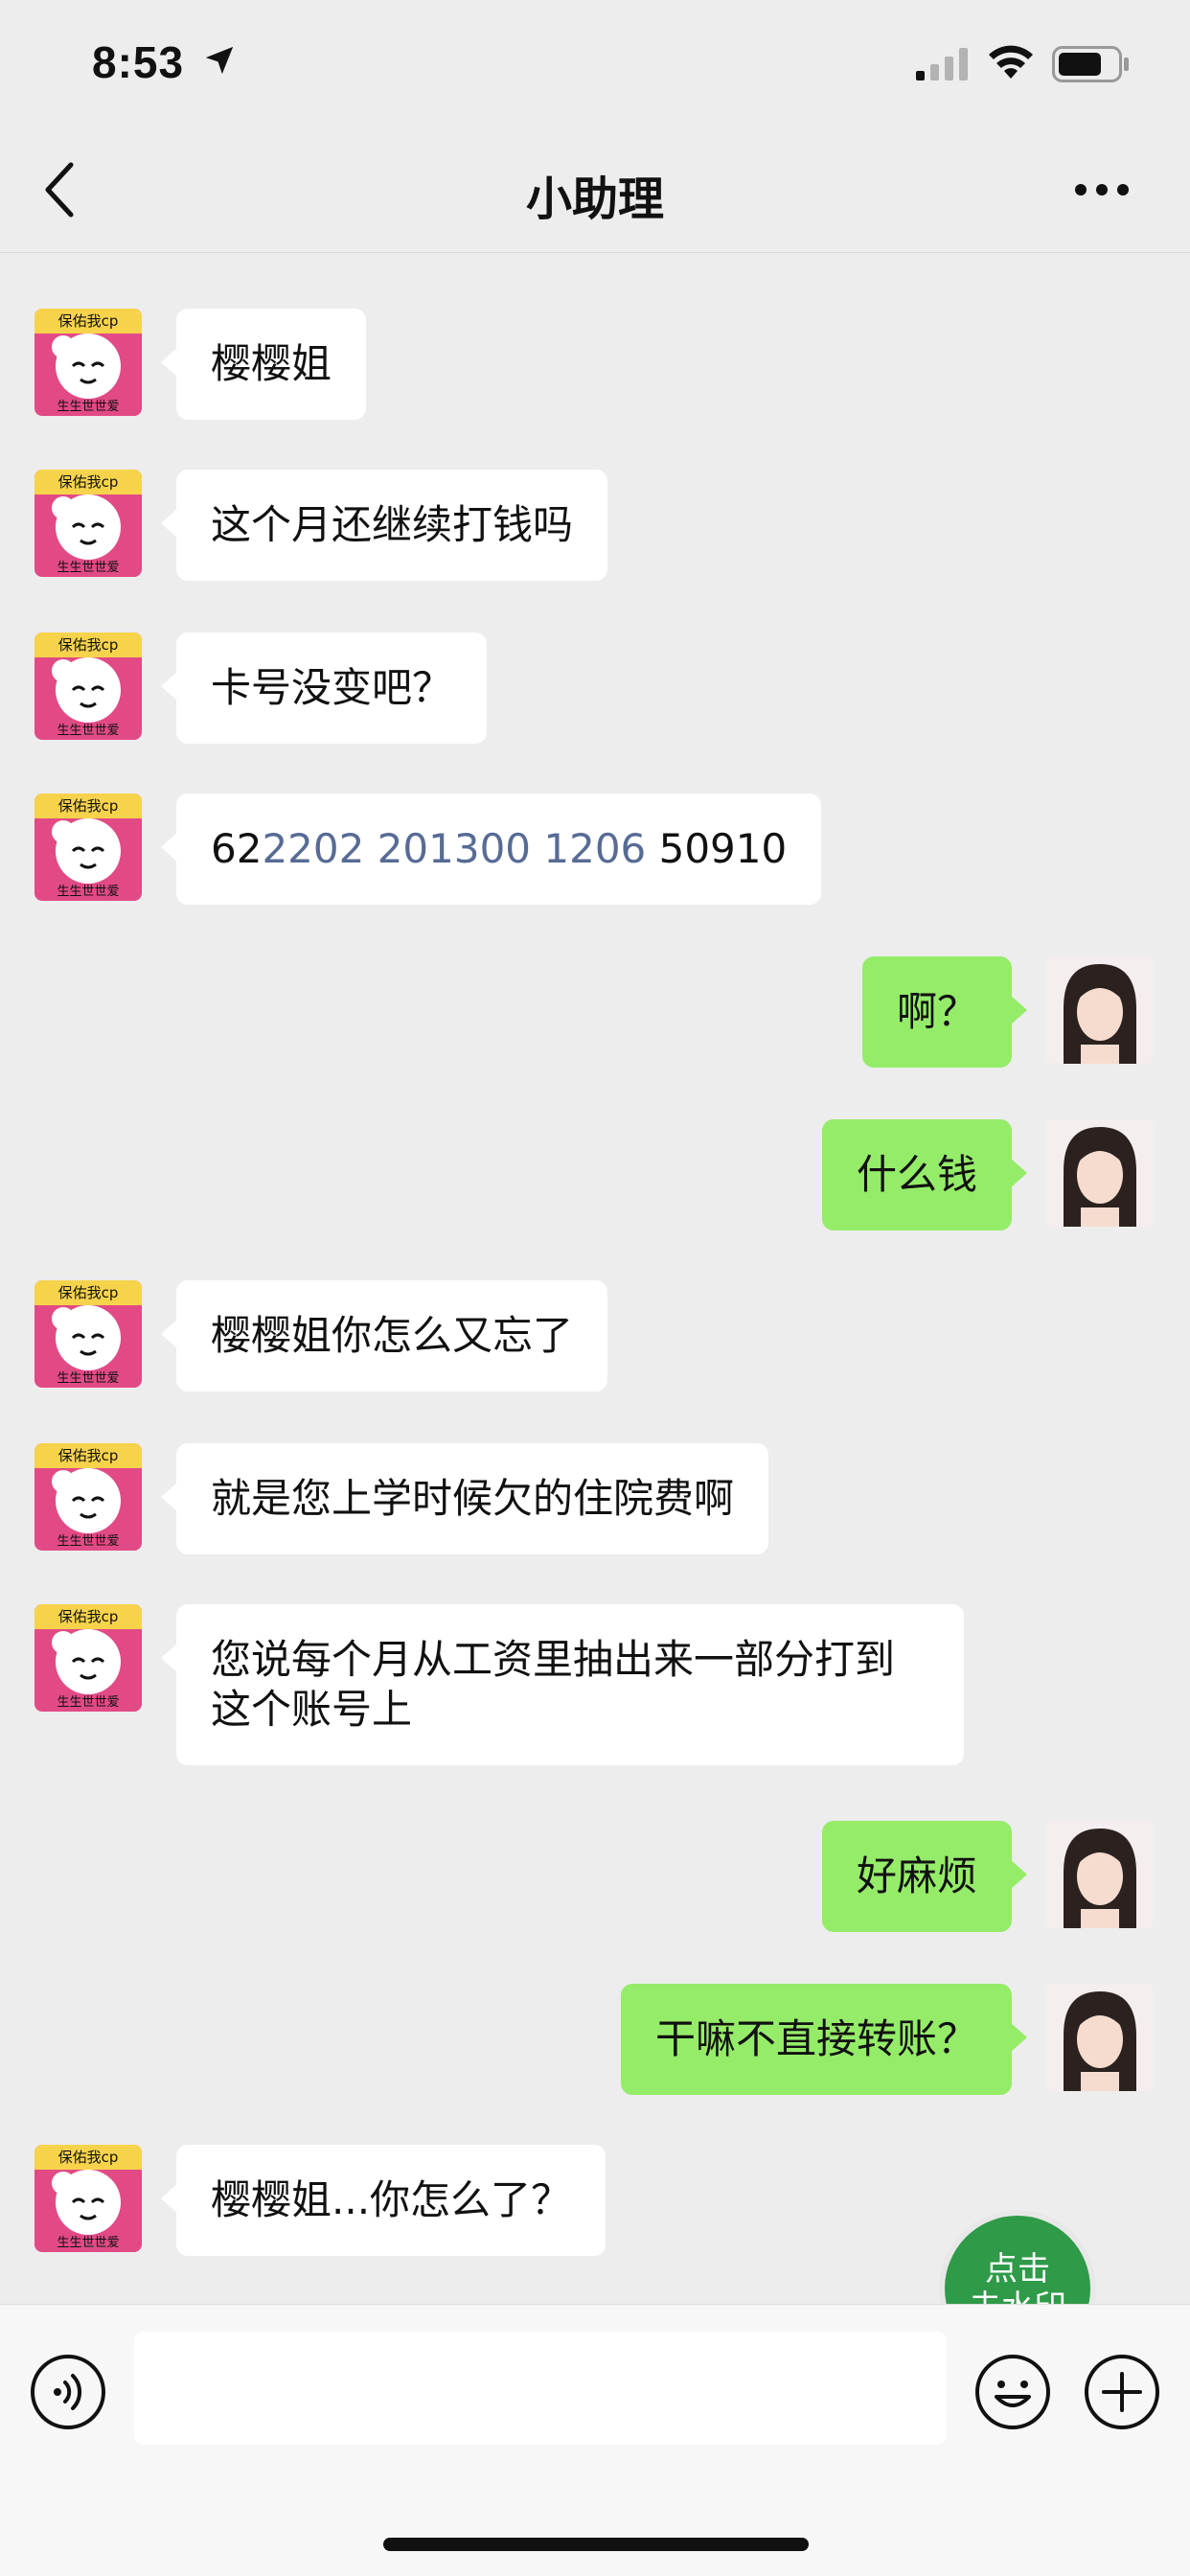  I want to click on message-bubble: 樱樱姐你怎么又忘了, so click(384, 1336).